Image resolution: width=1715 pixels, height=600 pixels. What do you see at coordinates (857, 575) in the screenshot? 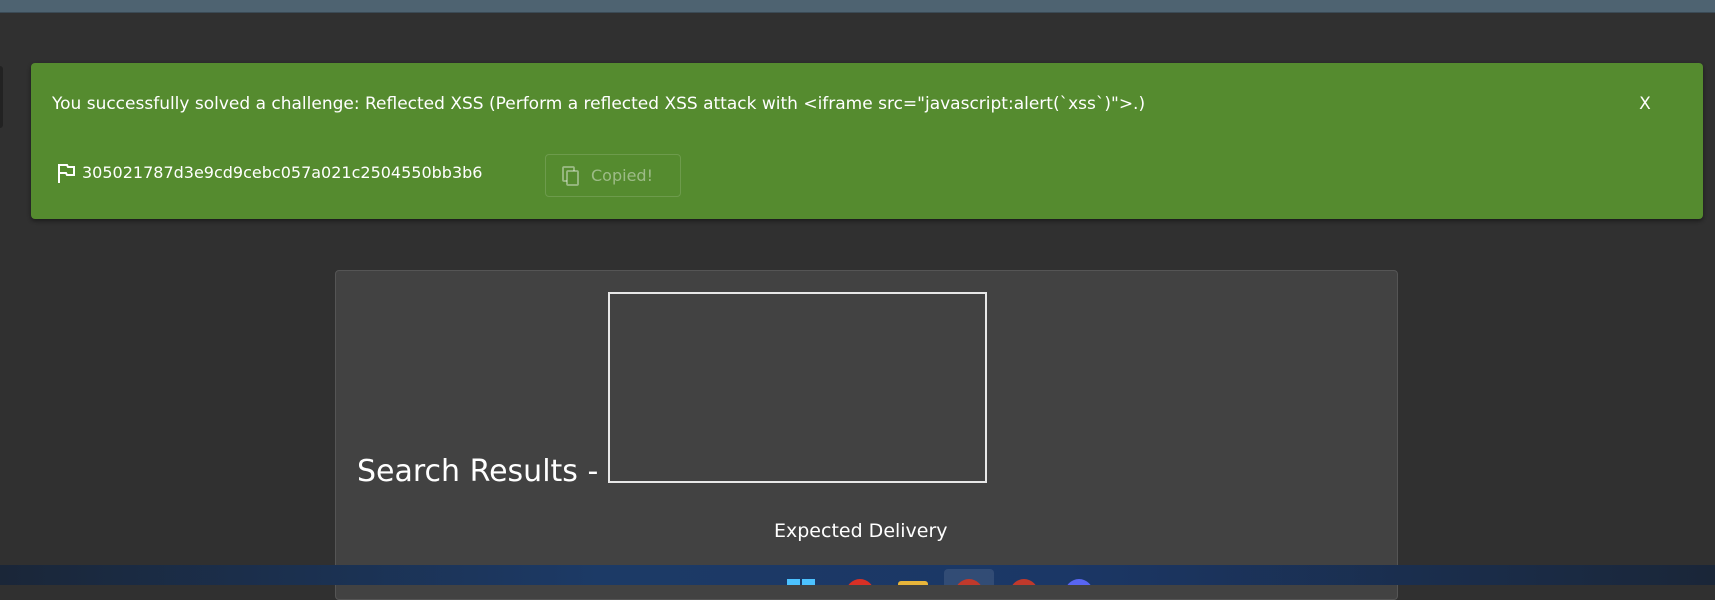
I see `taskbar` at bounding box center [857, 575].